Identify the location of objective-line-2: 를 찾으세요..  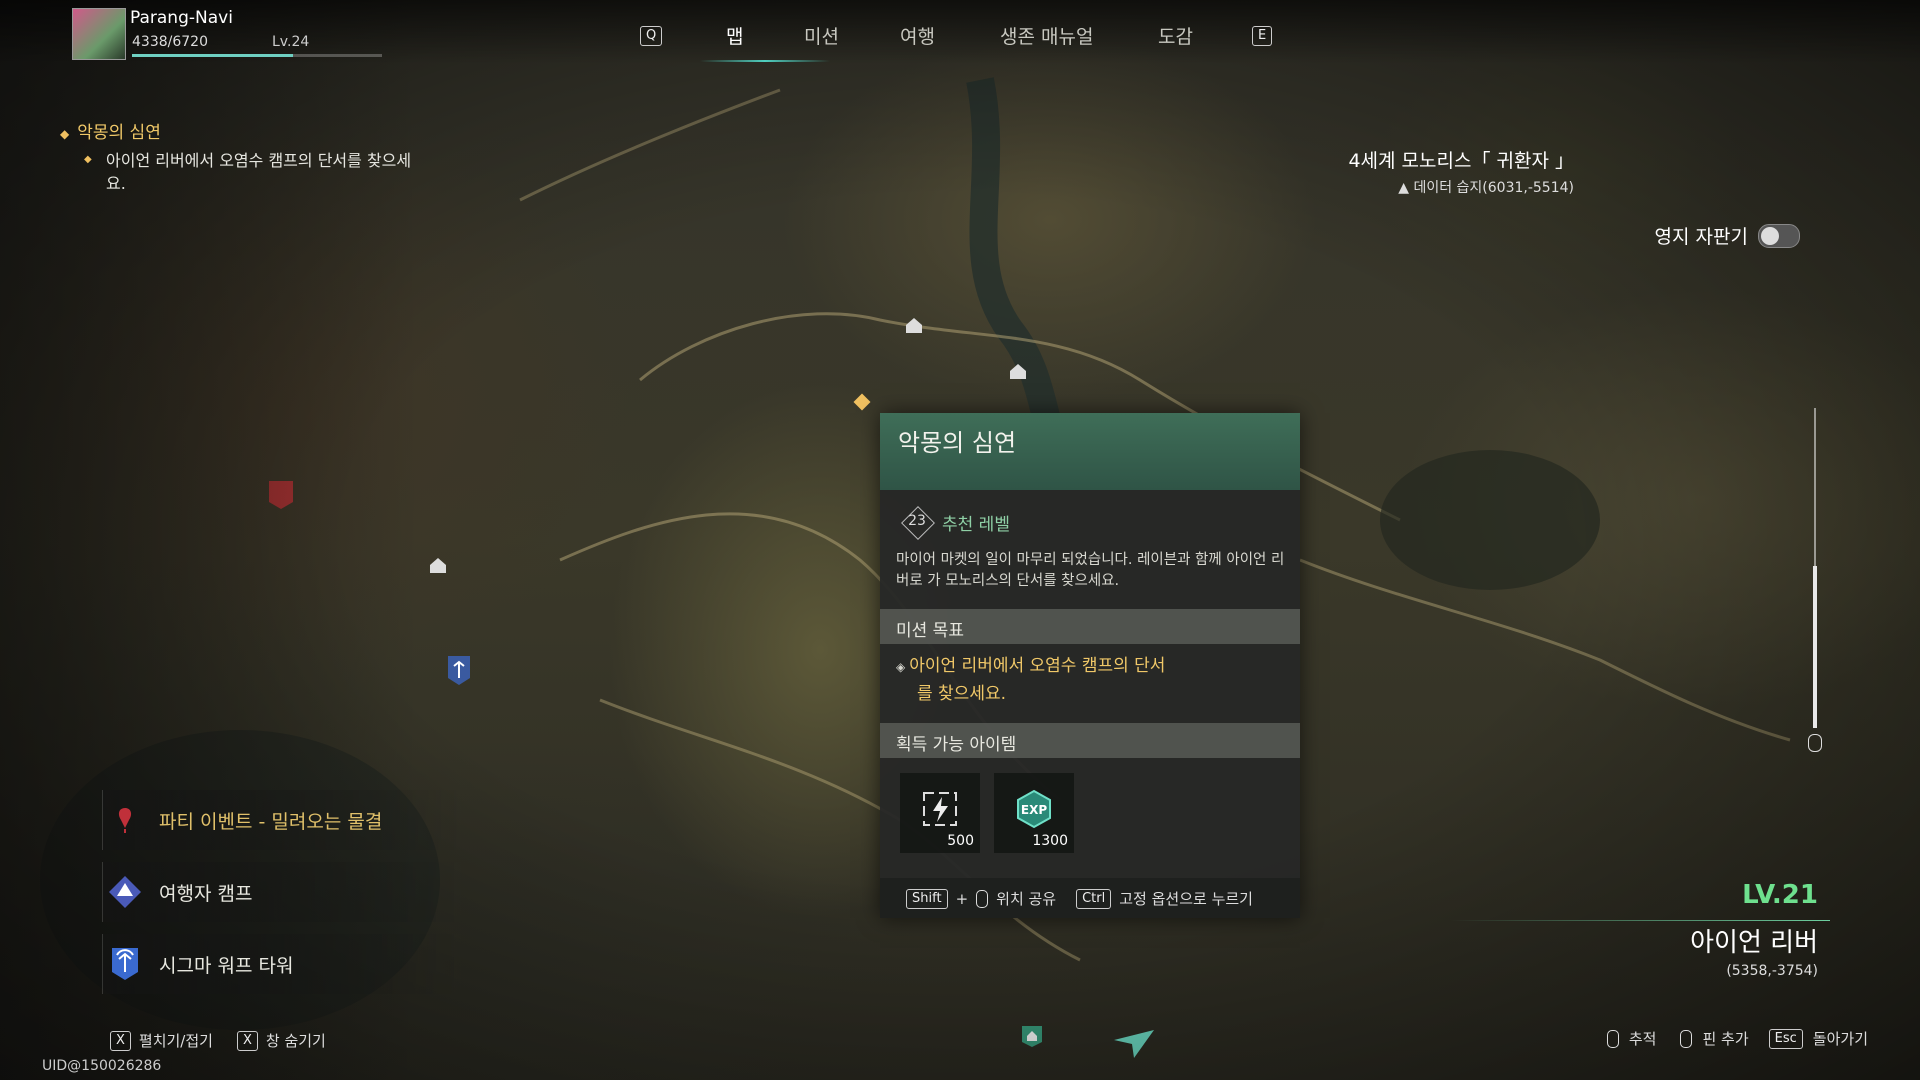
(962, 694).